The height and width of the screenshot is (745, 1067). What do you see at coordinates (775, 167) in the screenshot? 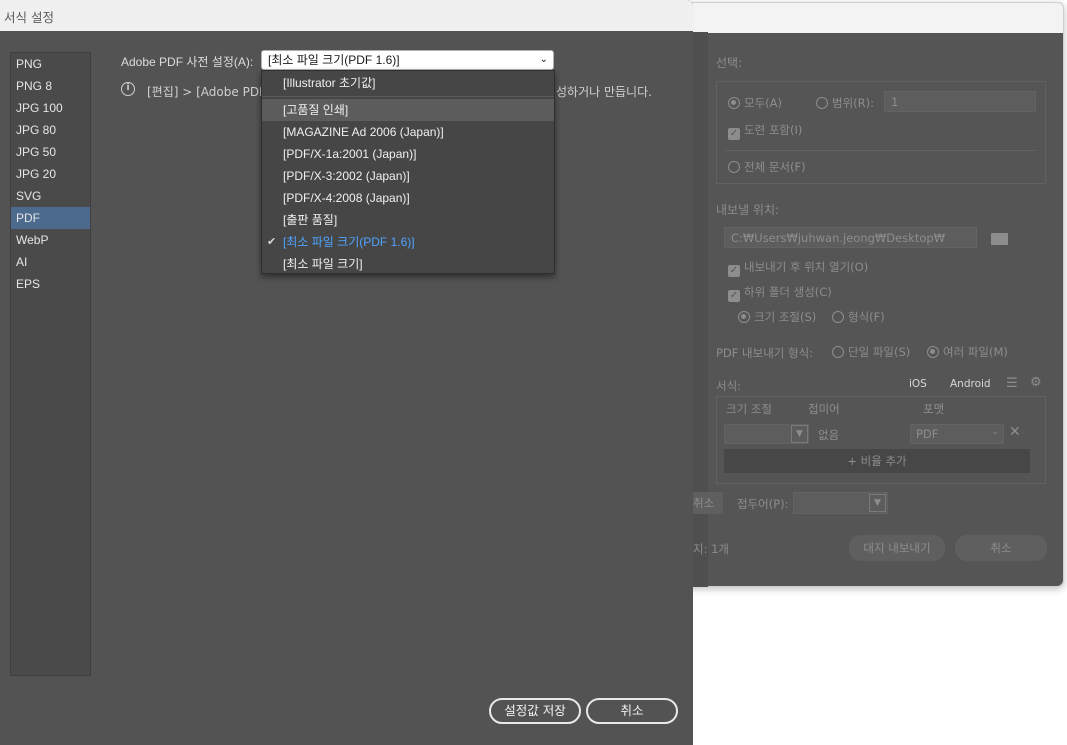
I see `radio-entire-label: 전체 문서(F)` at bounding box center [775, 167].